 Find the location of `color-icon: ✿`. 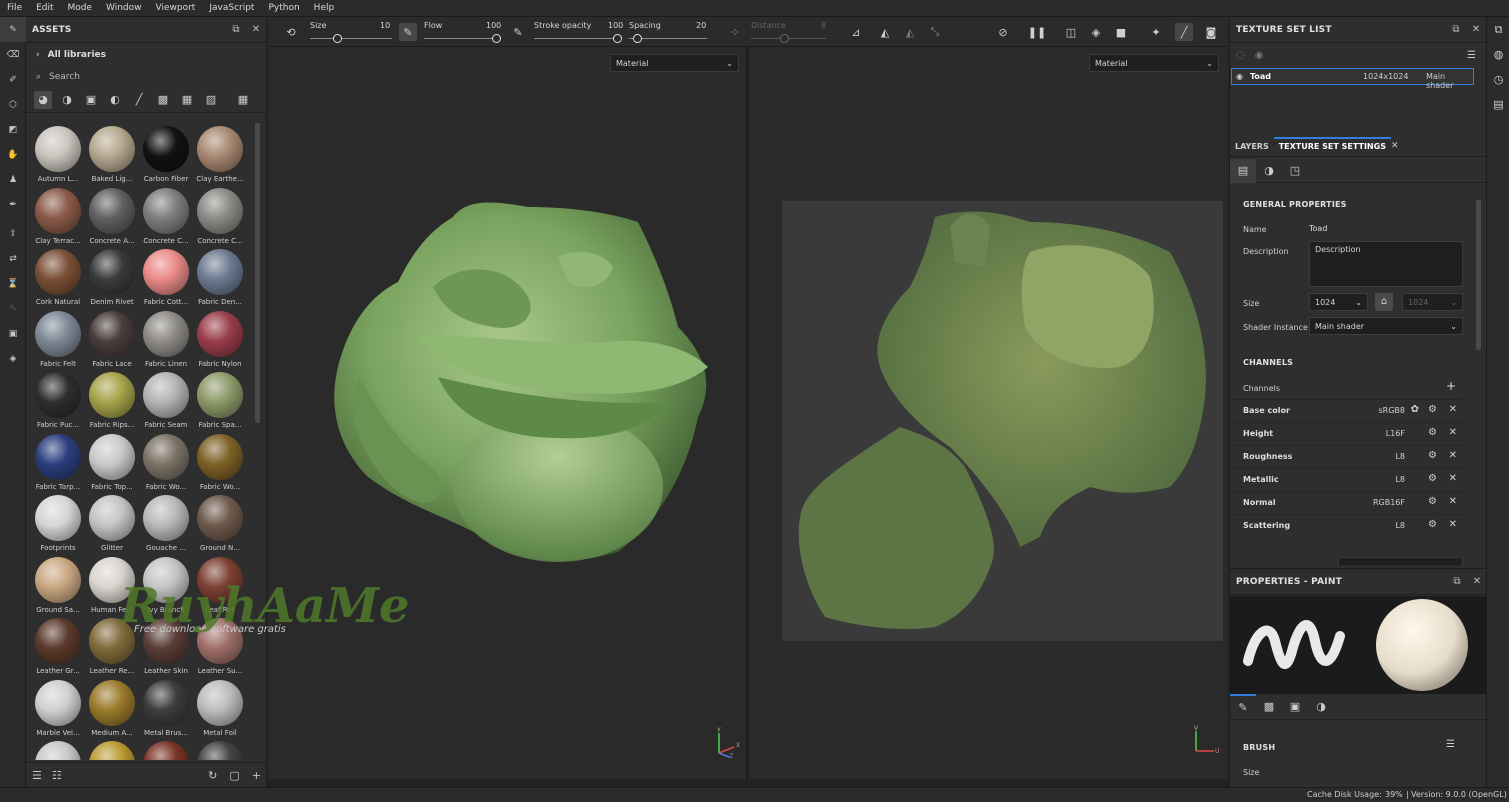

color-icon: ✿ is located at coordinates (1415, 409).